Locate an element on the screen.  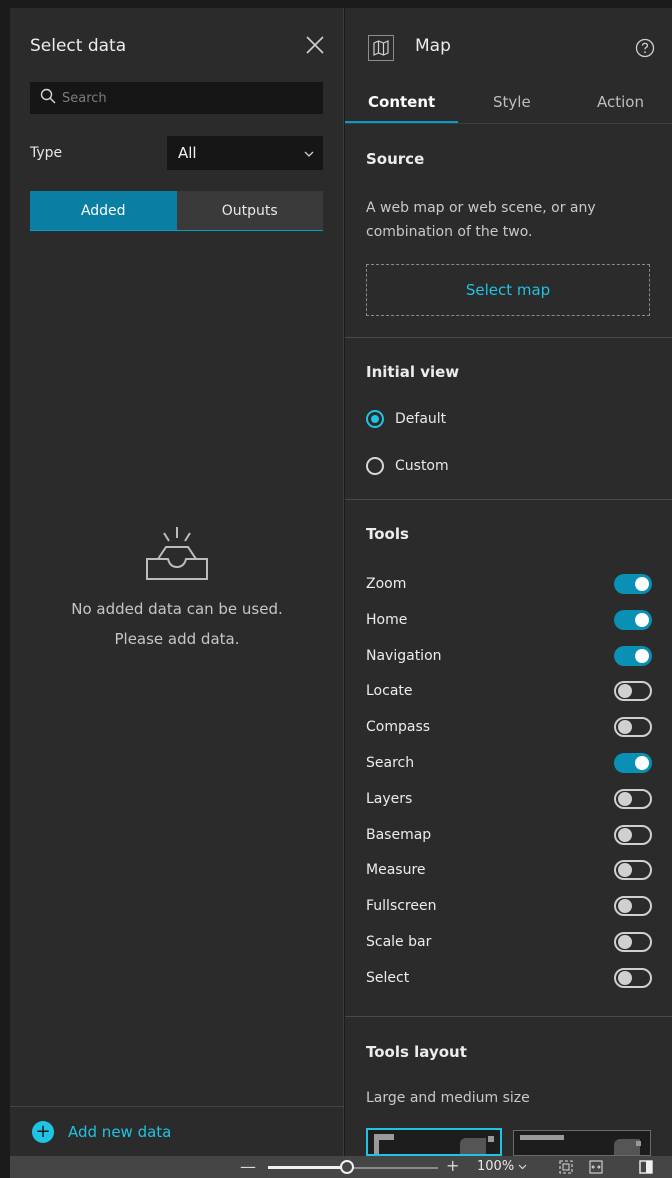
tools-layout-subtitle: Large and medium size is located at coordinates (448, 1098).